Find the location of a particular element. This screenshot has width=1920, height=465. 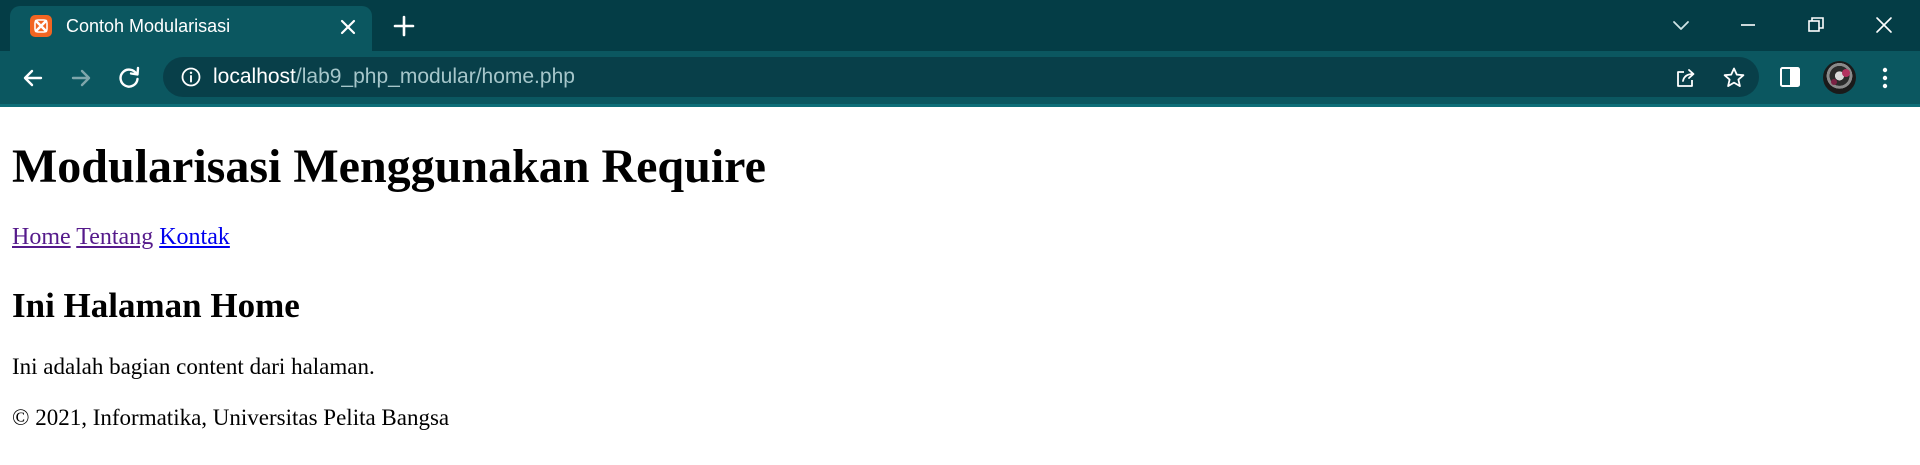

close-window-icon is located at coordinates (1884, 25).